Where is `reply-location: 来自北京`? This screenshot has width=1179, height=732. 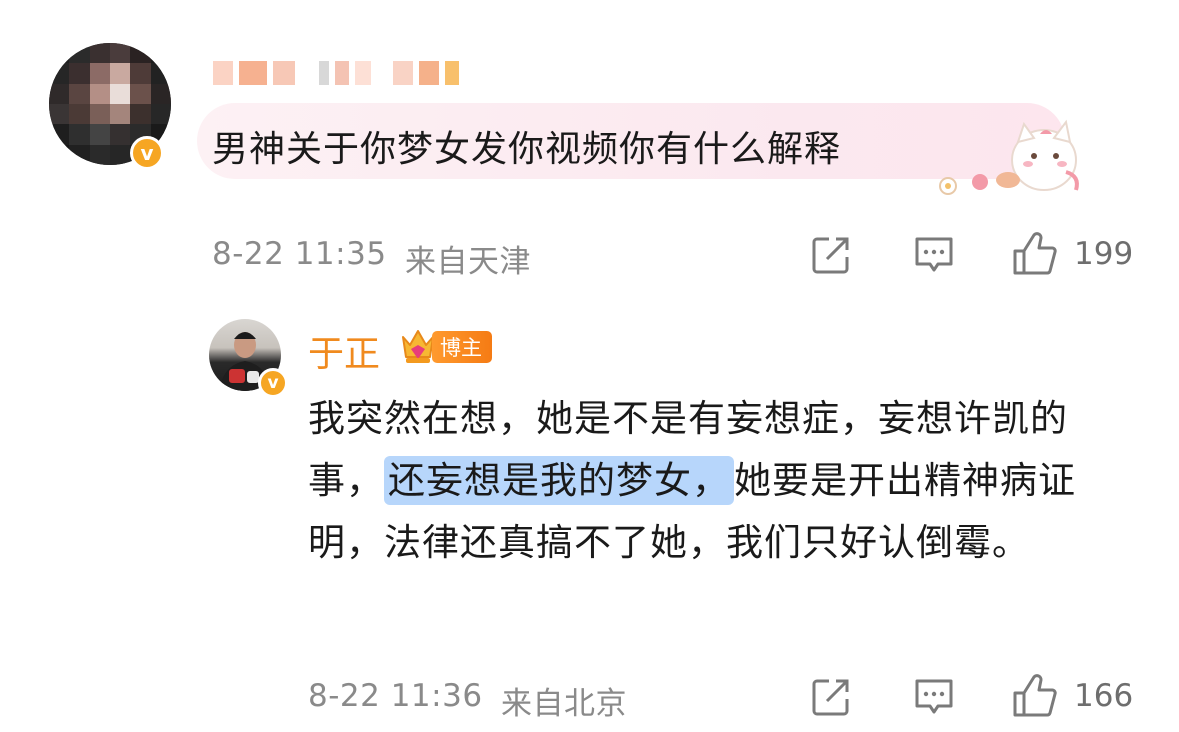
reply-location: 来自北京 is located at coordinates (564, 704).